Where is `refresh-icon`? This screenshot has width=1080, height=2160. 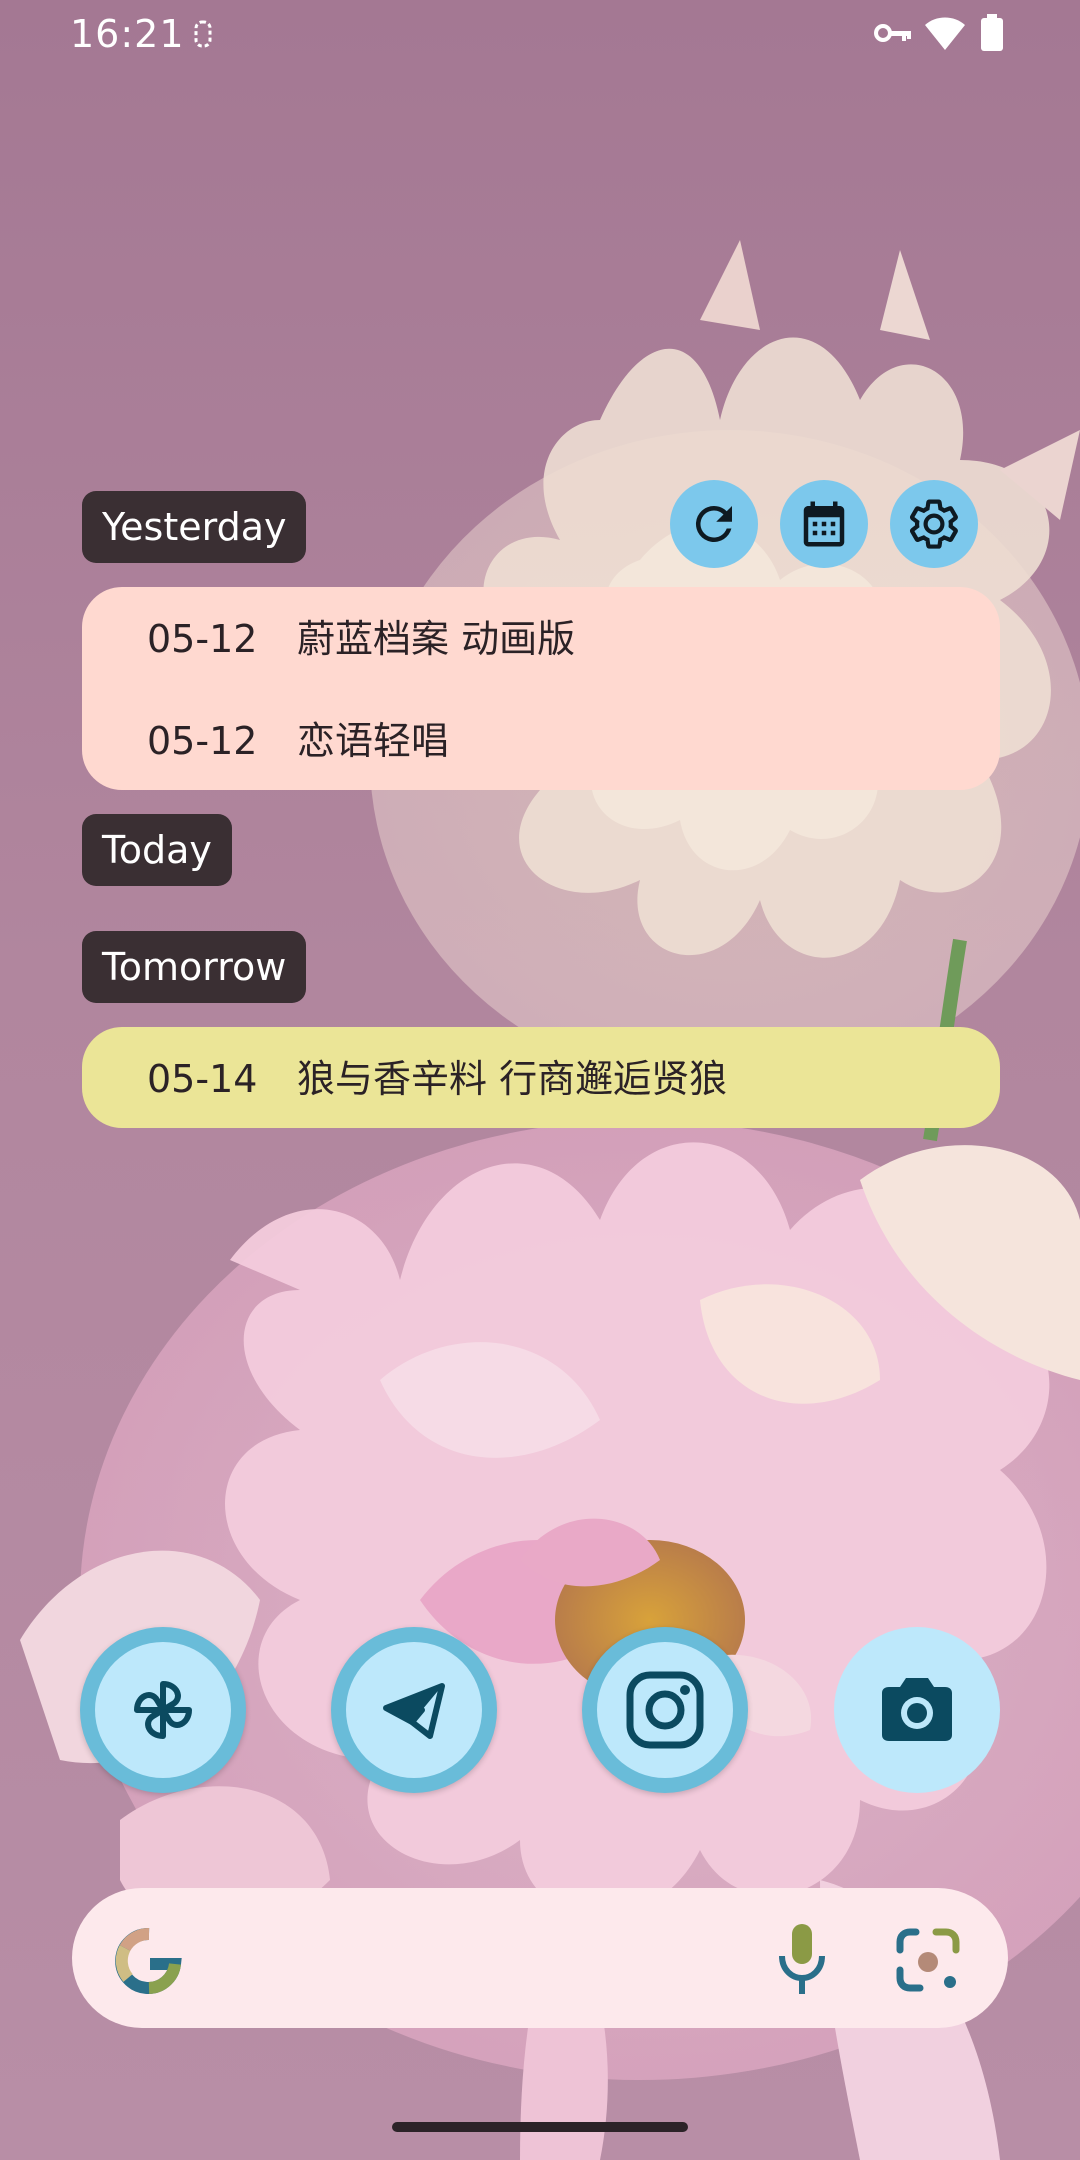 refresh-icon is located at coordinates (713, 523).